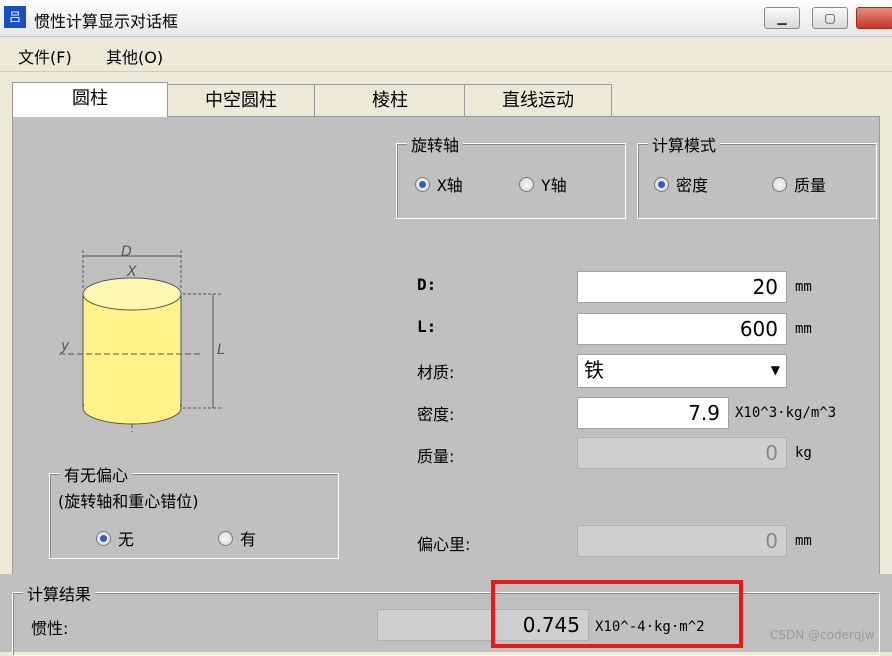 Image resolution: width=892 pixels, height=656 pixels. What do you see at coordinates (681, 184) in the screenshot?
I see `radio-density-mode: 密度` at bounding box center [681, 184].